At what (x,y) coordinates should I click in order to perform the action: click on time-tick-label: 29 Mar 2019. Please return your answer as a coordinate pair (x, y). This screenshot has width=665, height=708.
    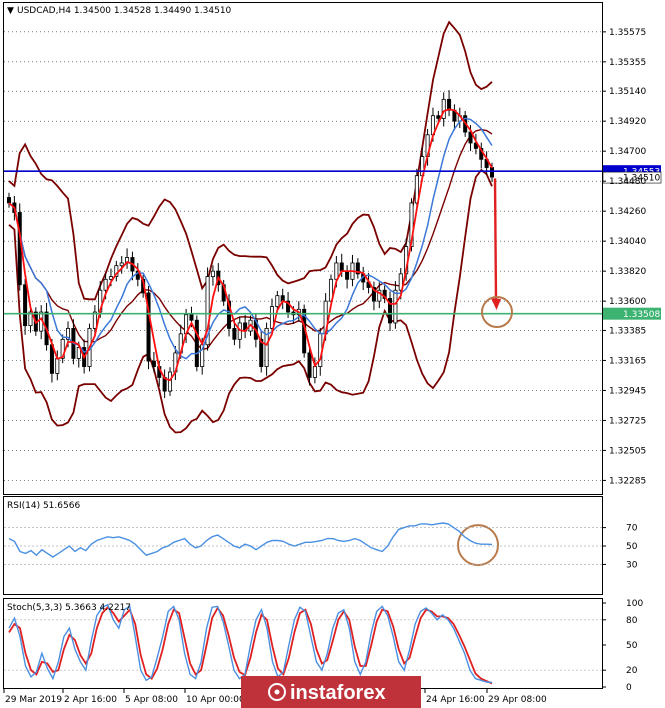
    Looking at the image, I should click on (33, 700).